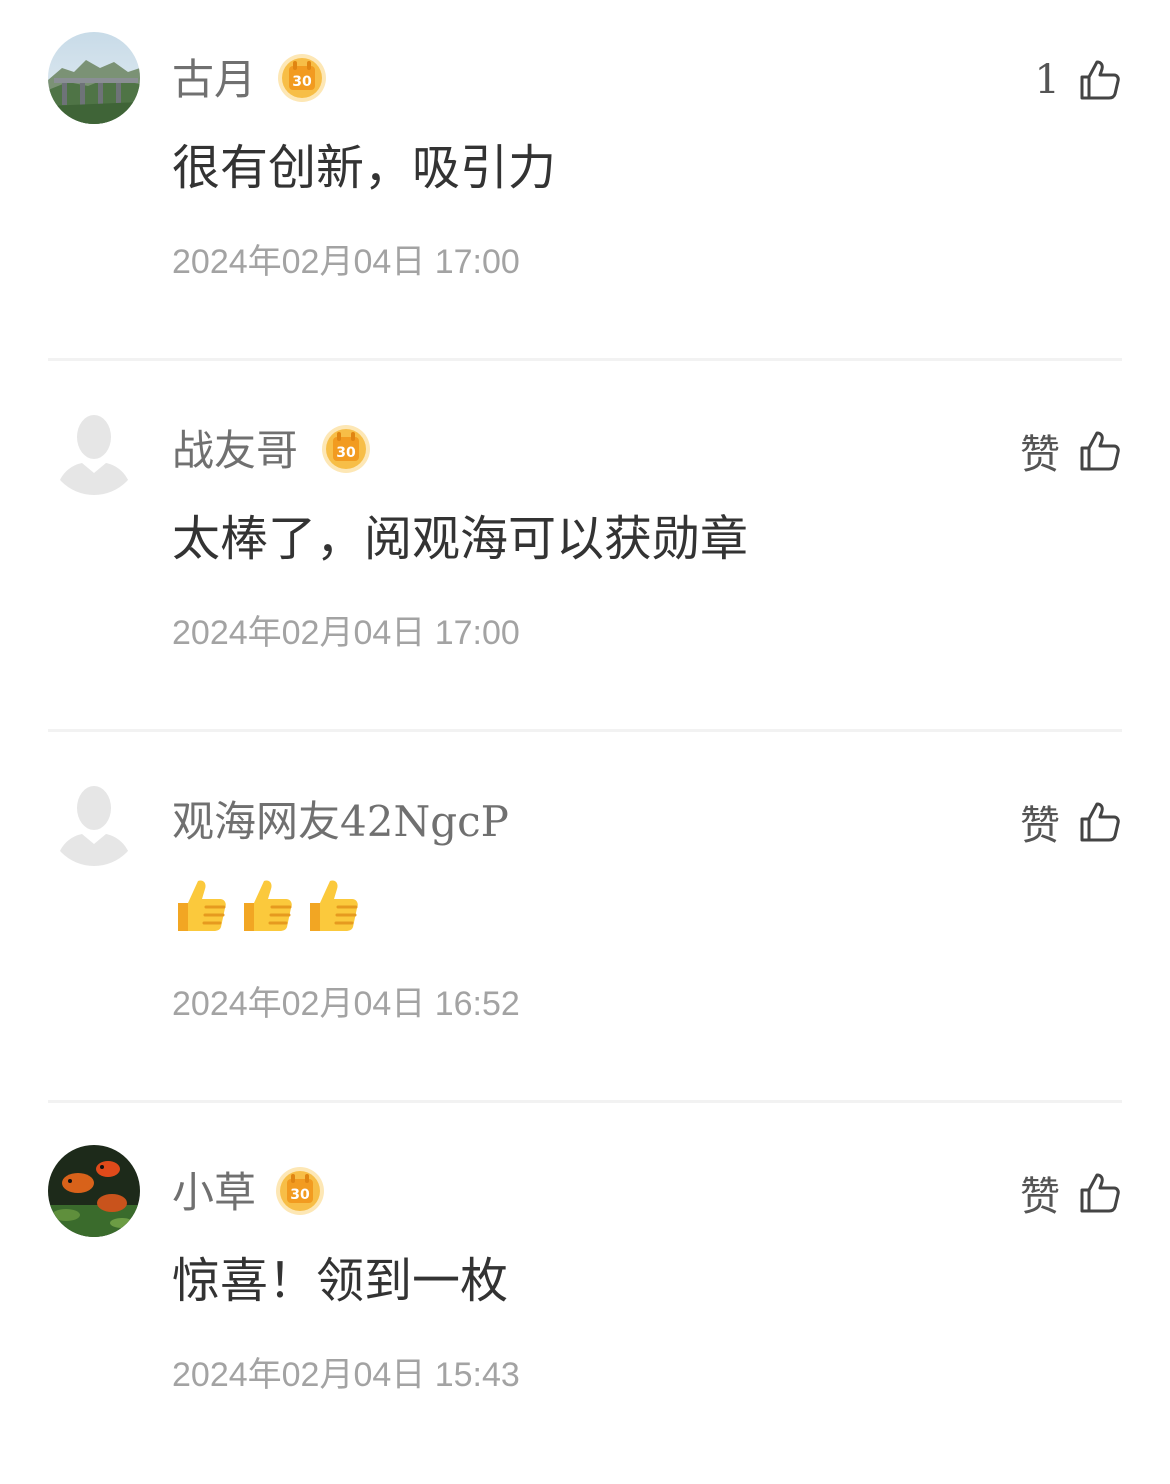 The width and height of the screenshot is (1170, 1484). What do you see at coordinates (346, 1004) in the screenshot?
I see `comment-timestamp: 2024年02月04日 16:52` at bounding box center [346, 1004].